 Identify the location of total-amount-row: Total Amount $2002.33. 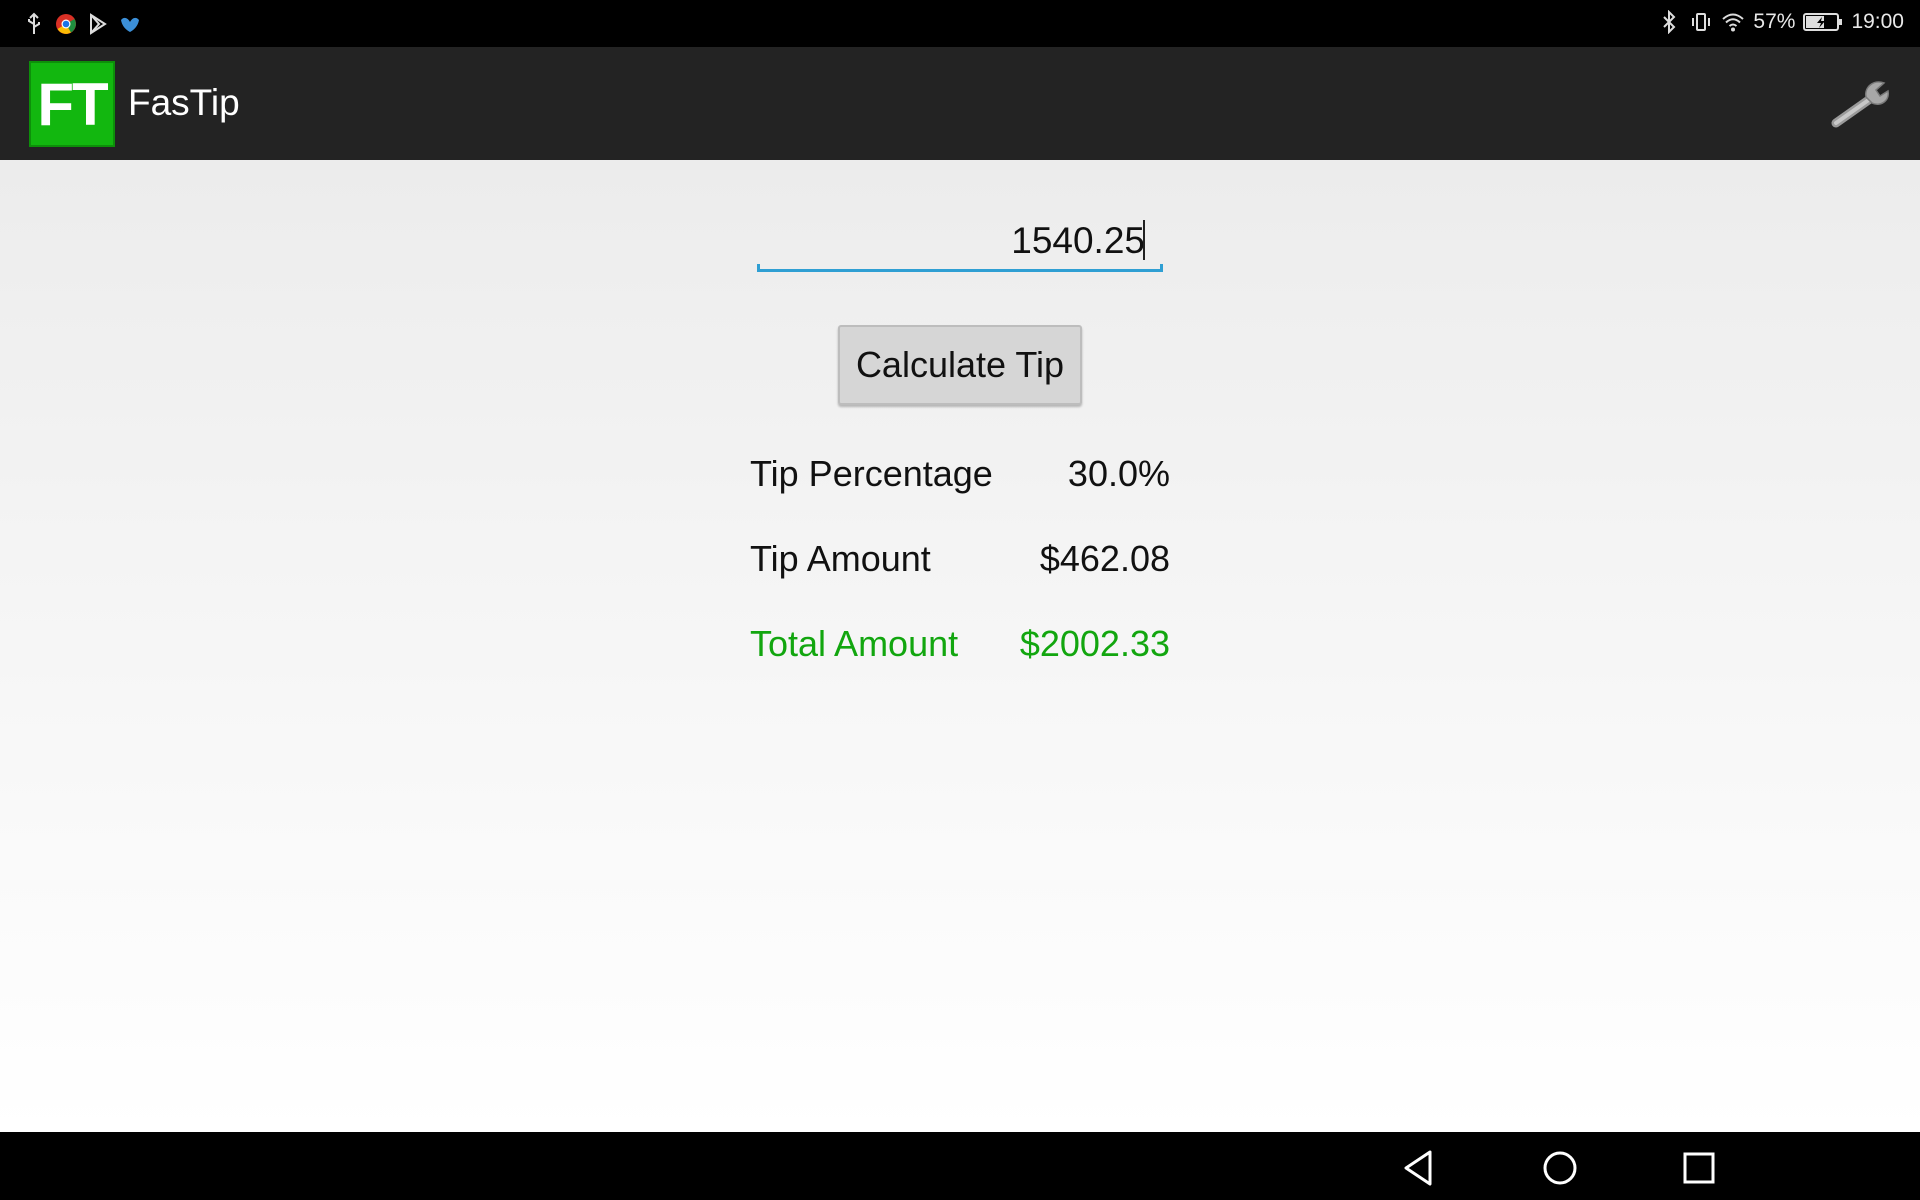
(960, 648).